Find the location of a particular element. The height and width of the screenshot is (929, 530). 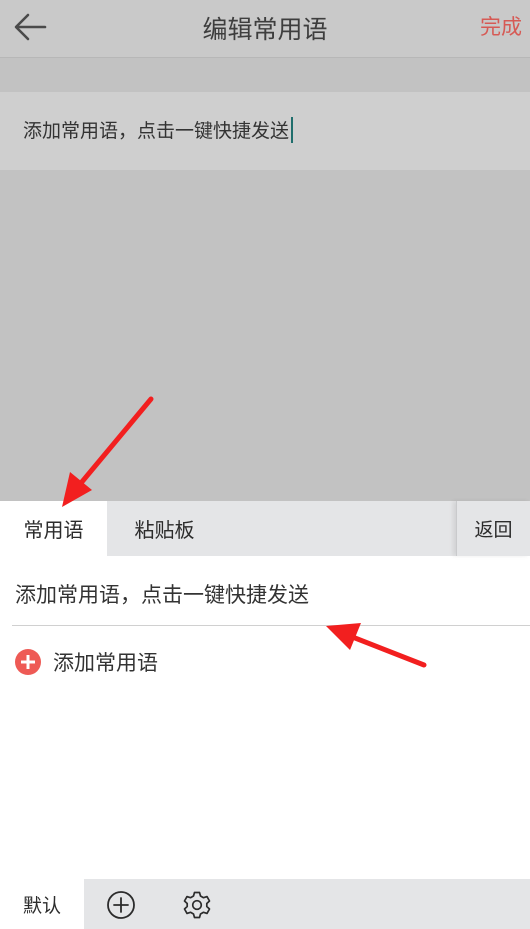

gear-icon is located at coordinates (197, 905).